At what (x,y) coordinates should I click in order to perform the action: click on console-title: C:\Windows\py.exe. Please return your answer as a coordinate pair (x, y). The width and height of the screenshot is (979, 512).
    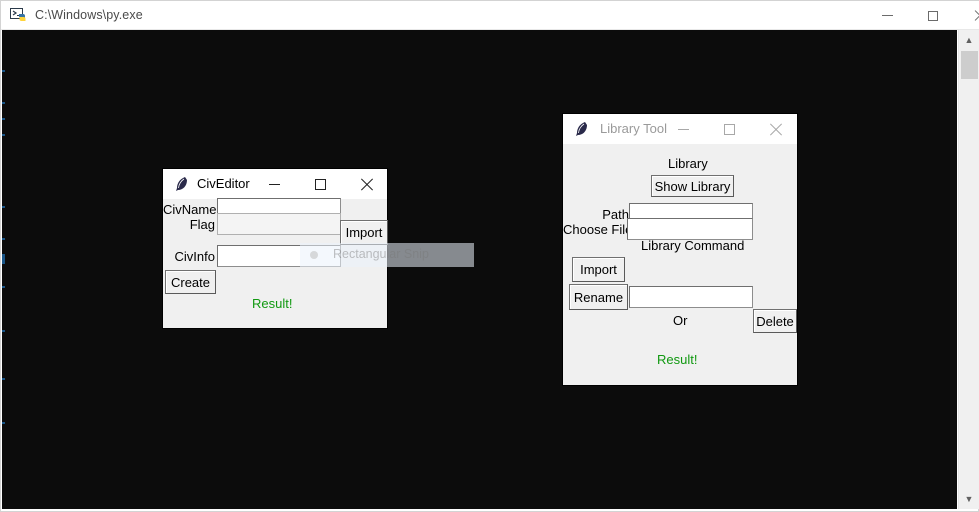
    Looking at the image, I should click on (89, 15).